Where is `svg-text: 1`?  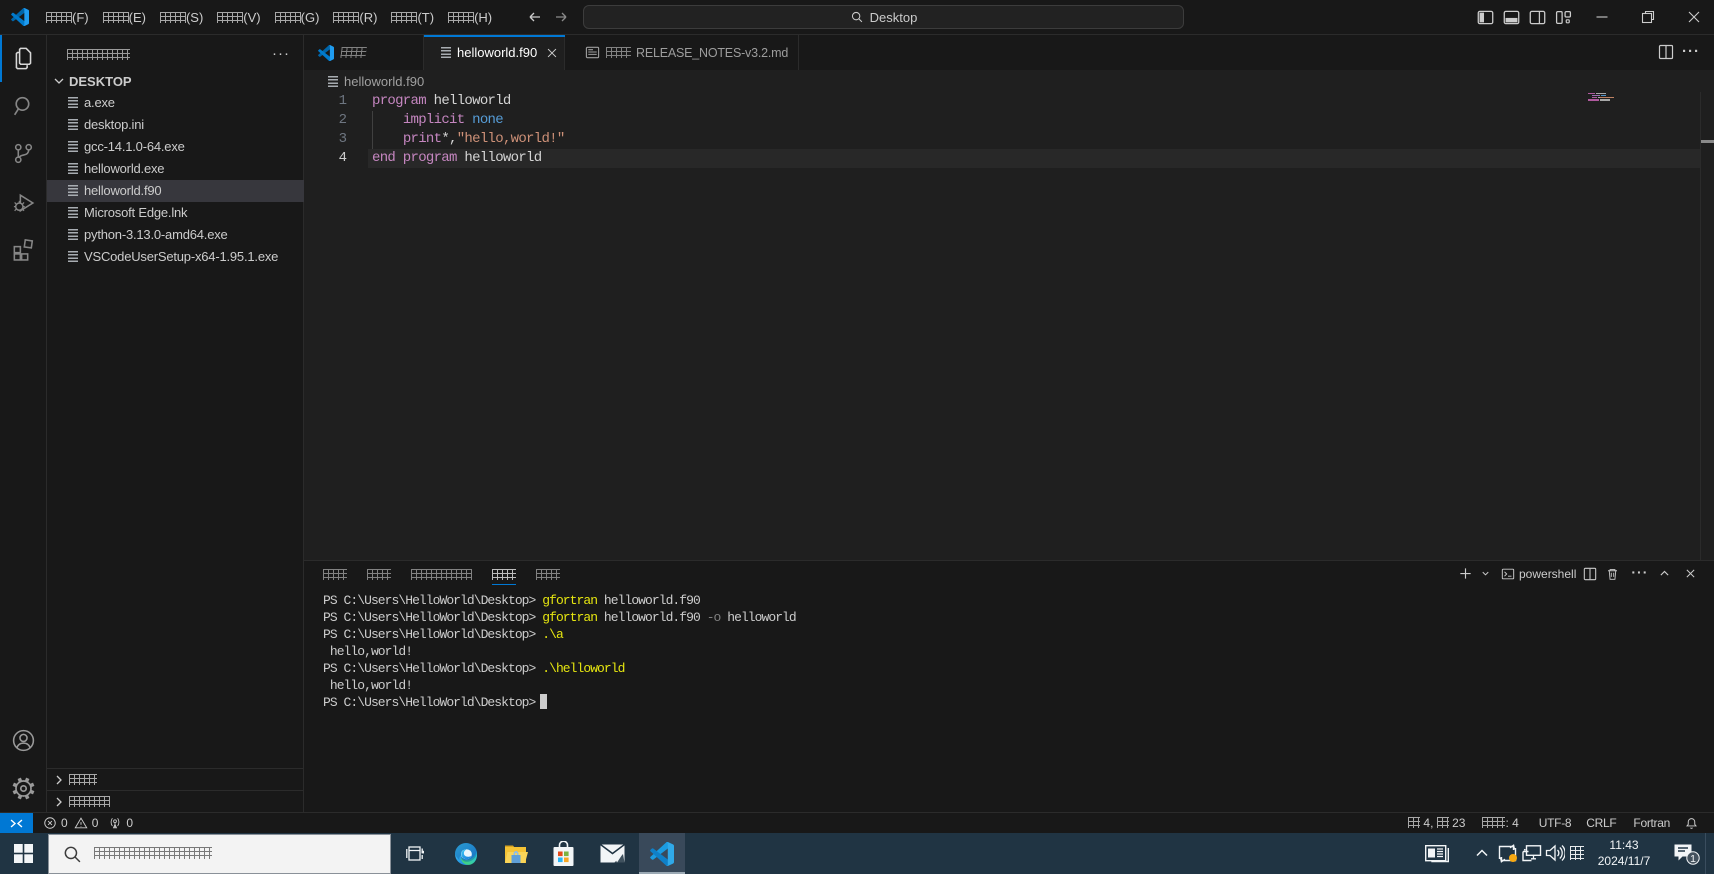 svg-text: 1 is located at coordinates (1693, 859).